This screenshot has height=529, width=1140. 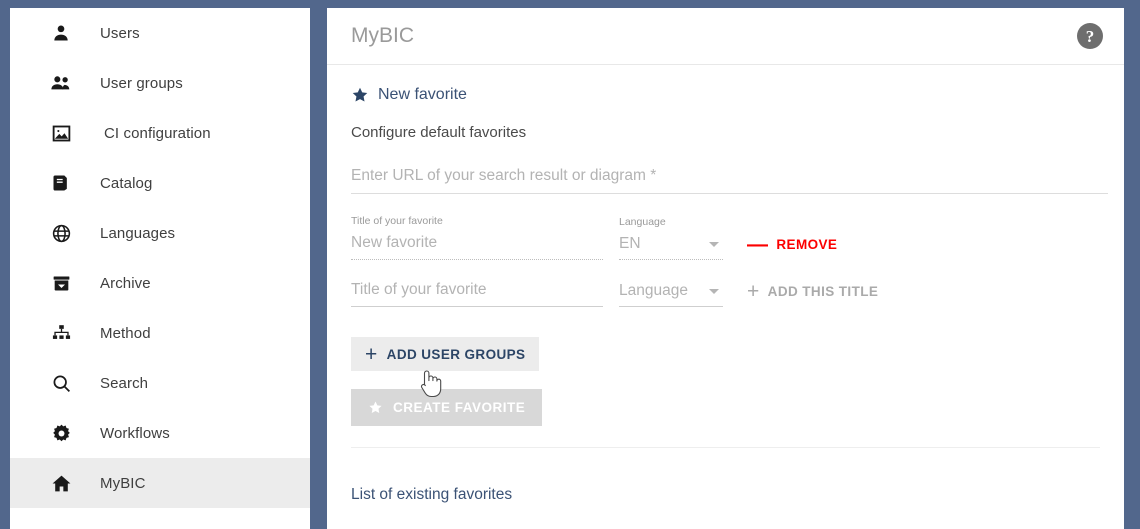 I want to click on sidebar-item-archive: Archive, so click(x=160, y=283).